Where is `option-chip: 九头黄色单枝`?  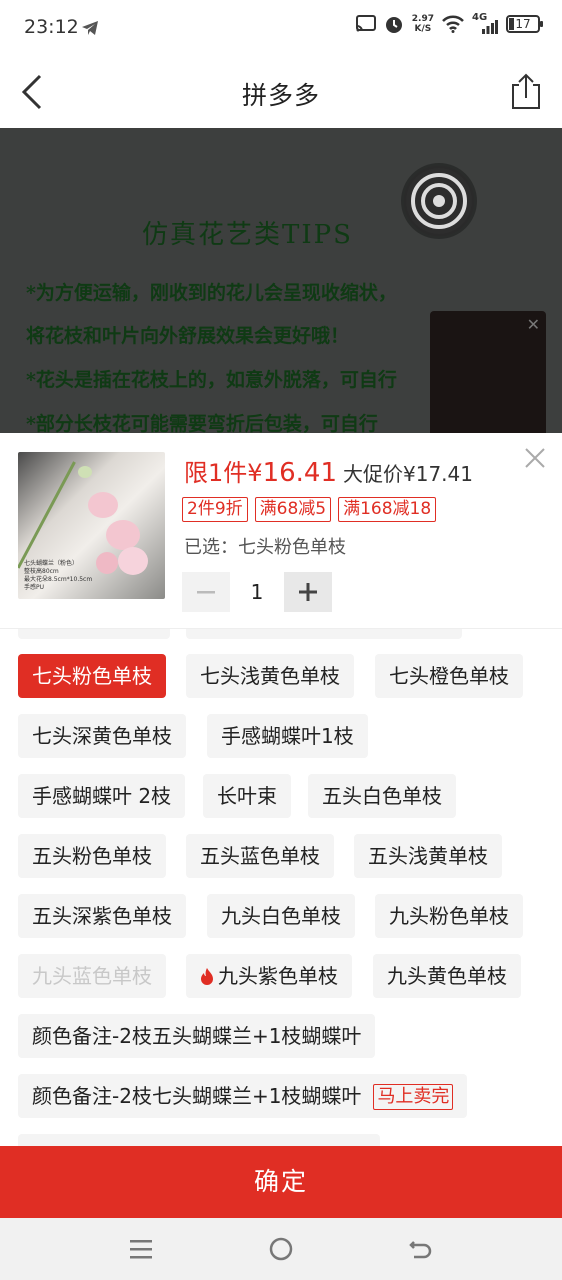
option-chip: 九头黄色单枝 is located at coordinates (447, 976).